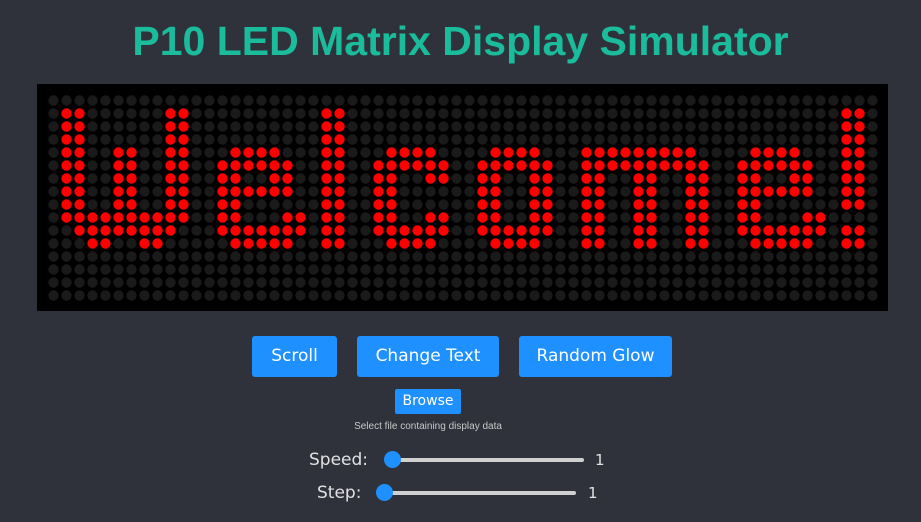 The height and width of the screenshot is (522, 921). I want to click on step-slider-thumb, so click(384, 492).